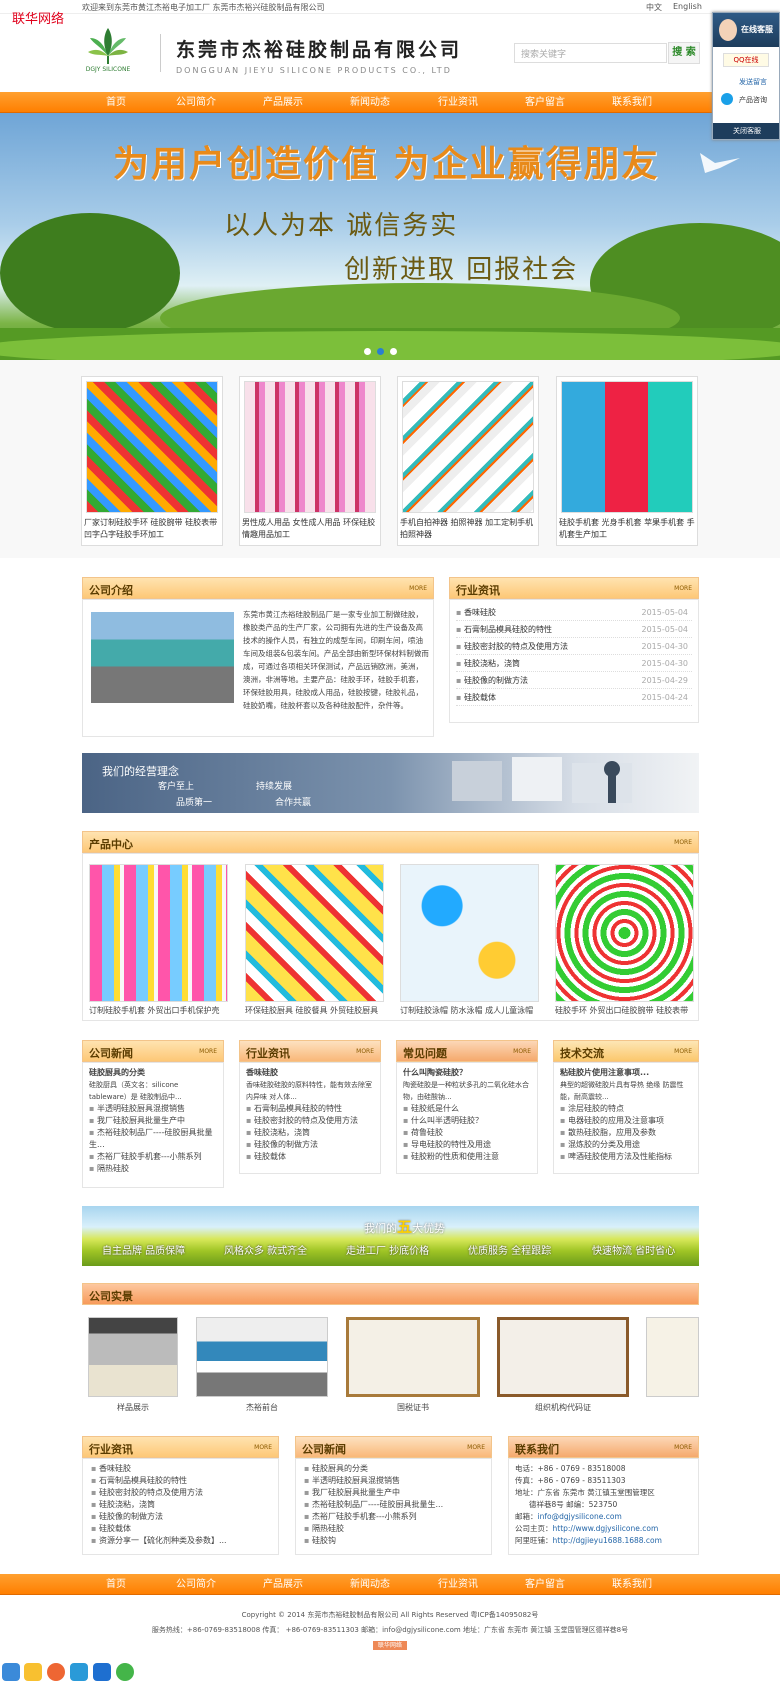 The width and height of the screenshot is (780, 1692). I want to click on list-item: 硅胶浇粘，浇筒, so click(180, 1505).